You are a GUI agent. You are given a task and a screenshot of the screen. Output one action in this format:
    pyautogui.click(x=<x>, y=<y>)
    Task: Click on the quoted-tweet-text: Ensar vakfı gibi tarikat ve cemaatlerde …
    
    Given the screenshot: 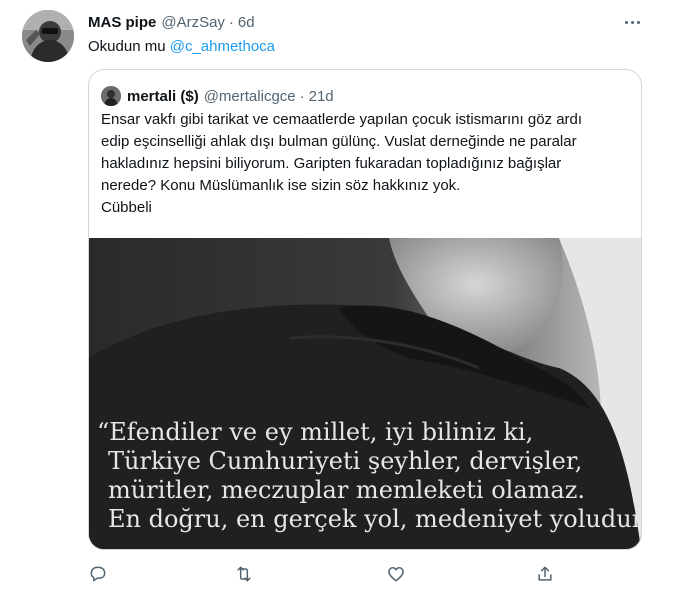 What is the action you would take?
    pyautogui.click(x=366, y=164)
    